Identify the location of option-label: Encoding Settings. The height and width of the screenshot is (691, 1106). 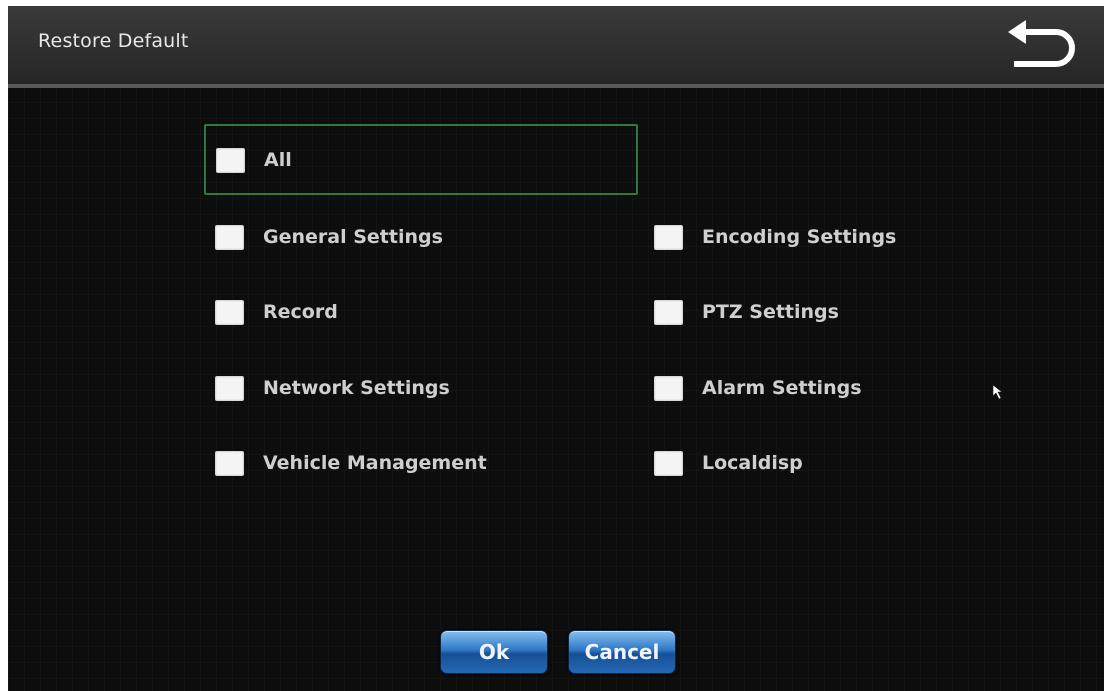
(799, 237).